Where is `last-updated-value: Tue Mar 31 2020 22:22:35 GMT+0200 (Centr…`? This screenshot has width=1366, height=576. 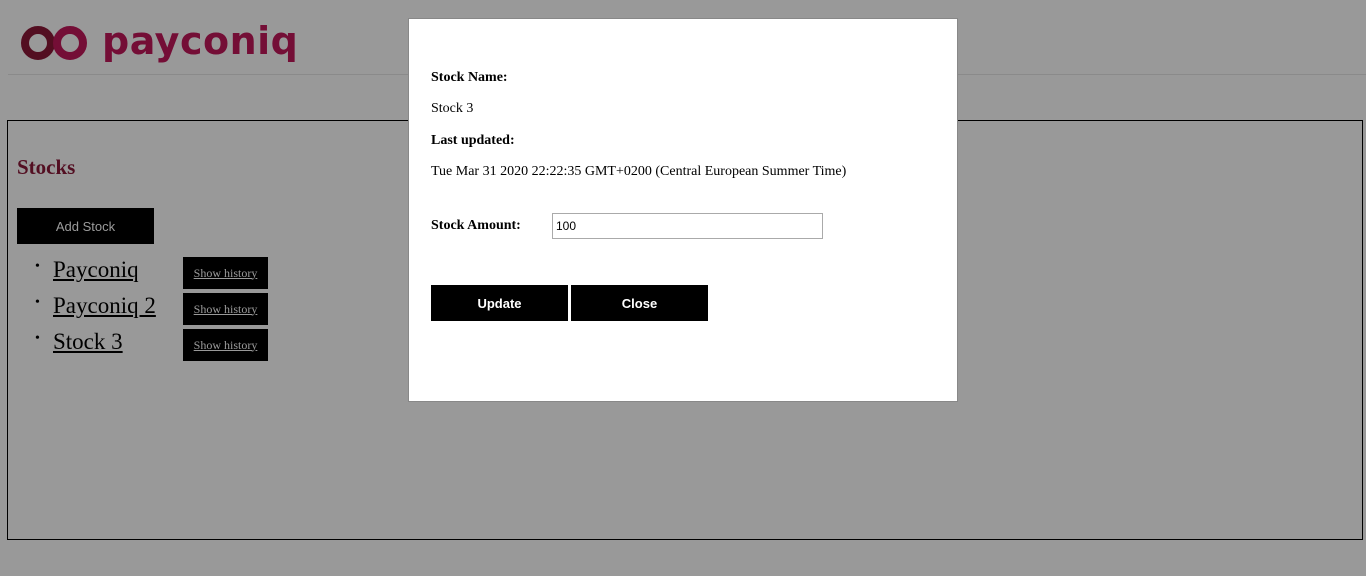 last-updated-value: Tue Mar 31 2020 22:22:35 GMT+0200 (Centr… is located at coordinates (639, 171).